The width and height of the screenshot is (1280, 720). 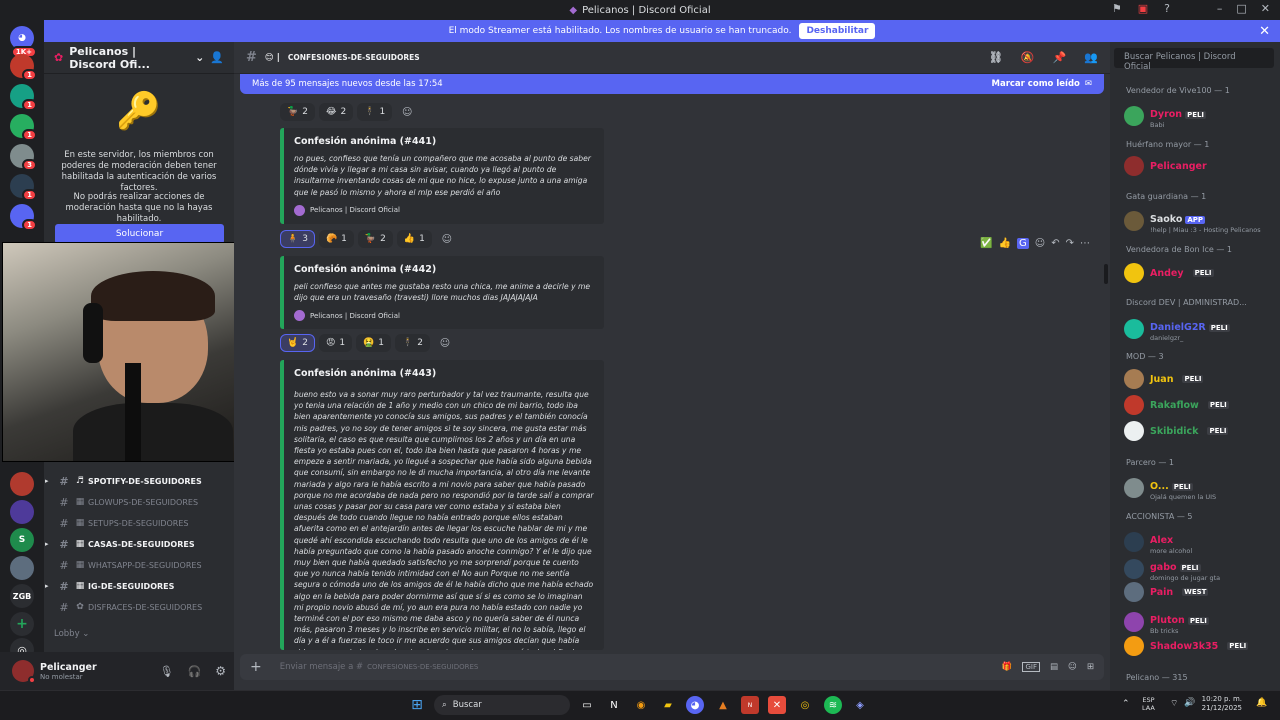 What do you see at coordinates (1199, 568) in the screenshot?
I see `member-item: gabo PELI domingo de jugar gta` at bounding box center [1199, 568].